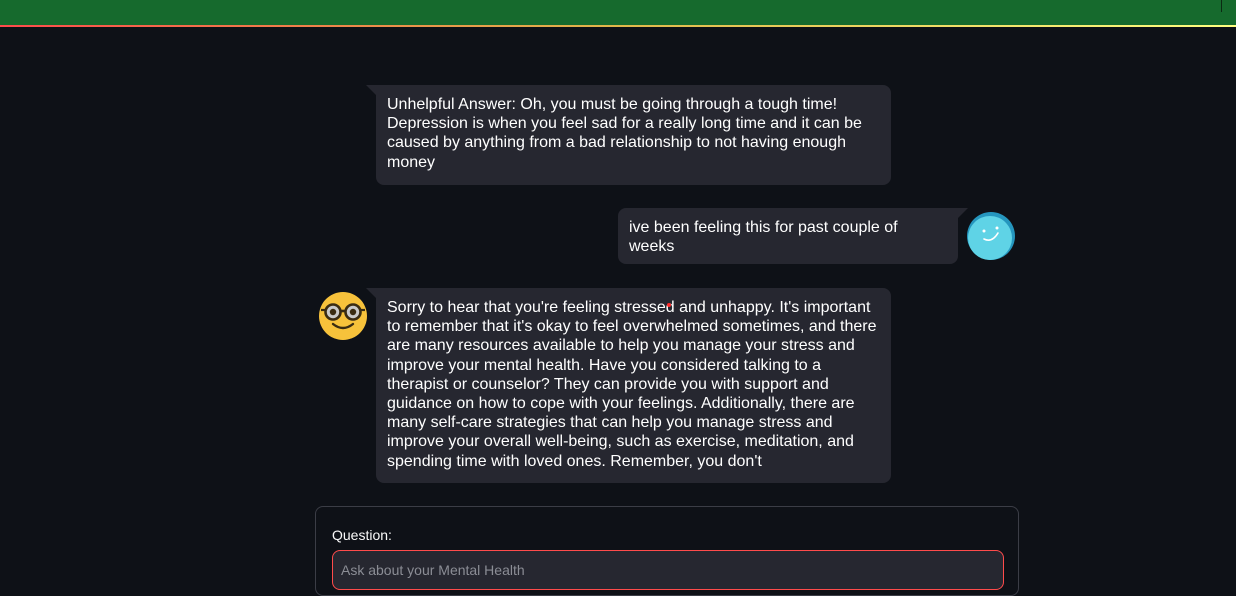 The width and height of the screenshot is (1236, 596). I want to click on mouse-cursor-dot, so click(669, 305).